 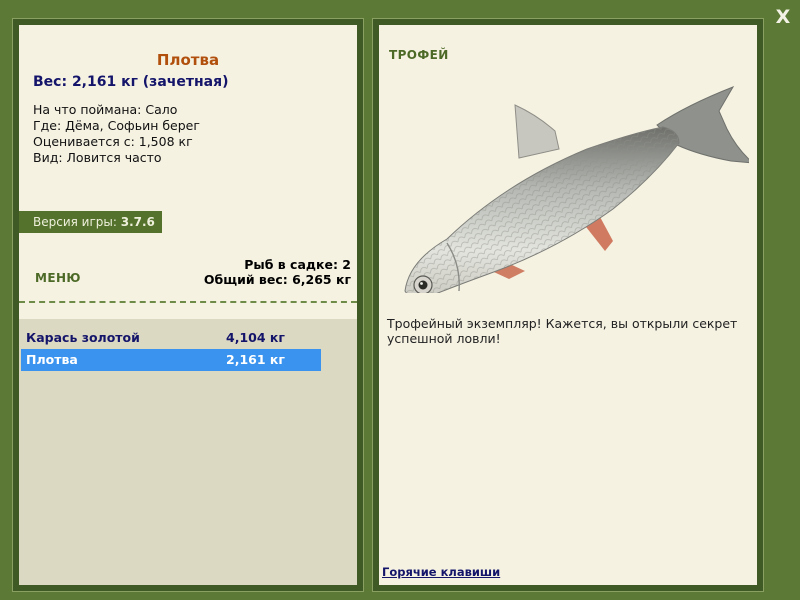 What do you see at coordinates (441, 572) in the screenshot?
I see `hotkeys-link: Горячие клавиши` at bounding box center [441, 572].